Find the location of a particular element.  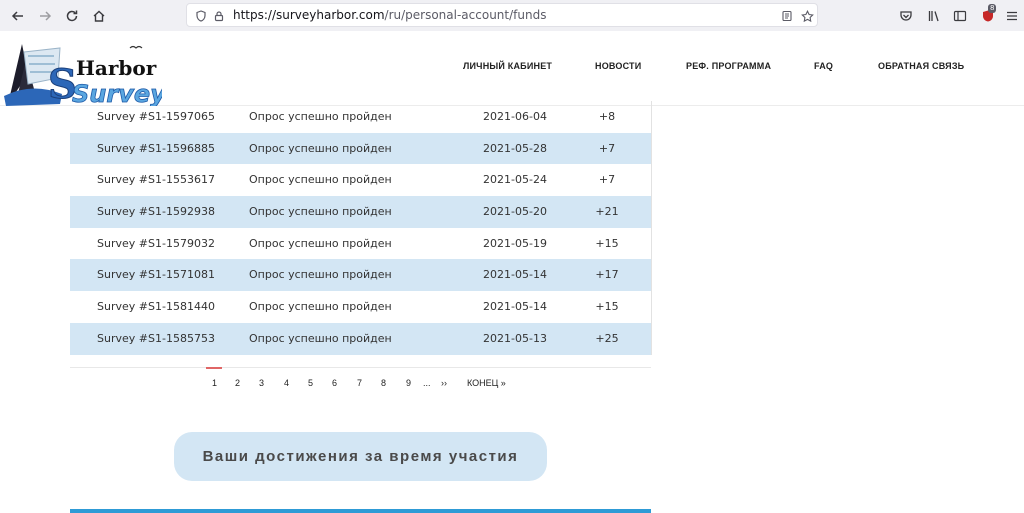

nav-personal-account: ЛИЧНЫЙ КАБИНЕТ is located at coordinates (507, 66).